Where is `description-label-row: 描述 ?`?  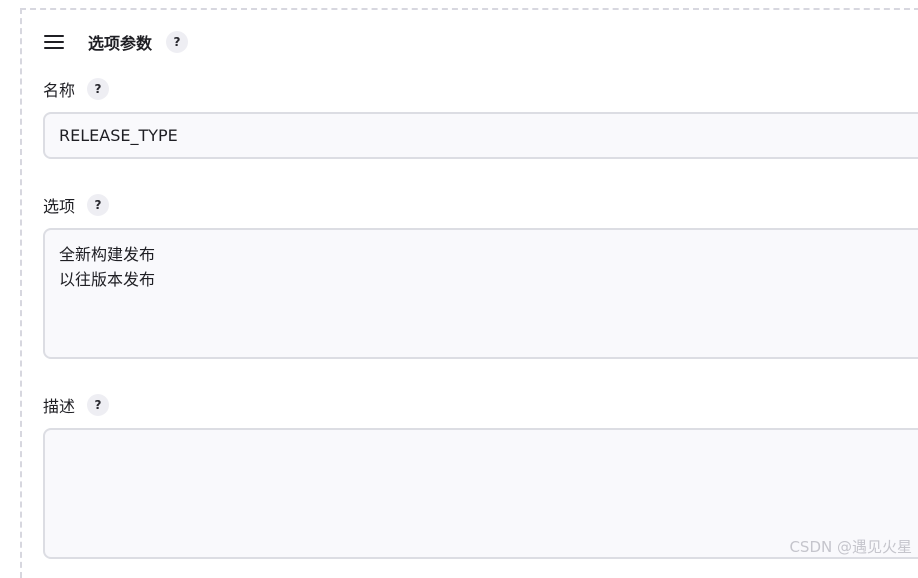
description-label-row: 描述 ? is located at coordinates (76, 405).